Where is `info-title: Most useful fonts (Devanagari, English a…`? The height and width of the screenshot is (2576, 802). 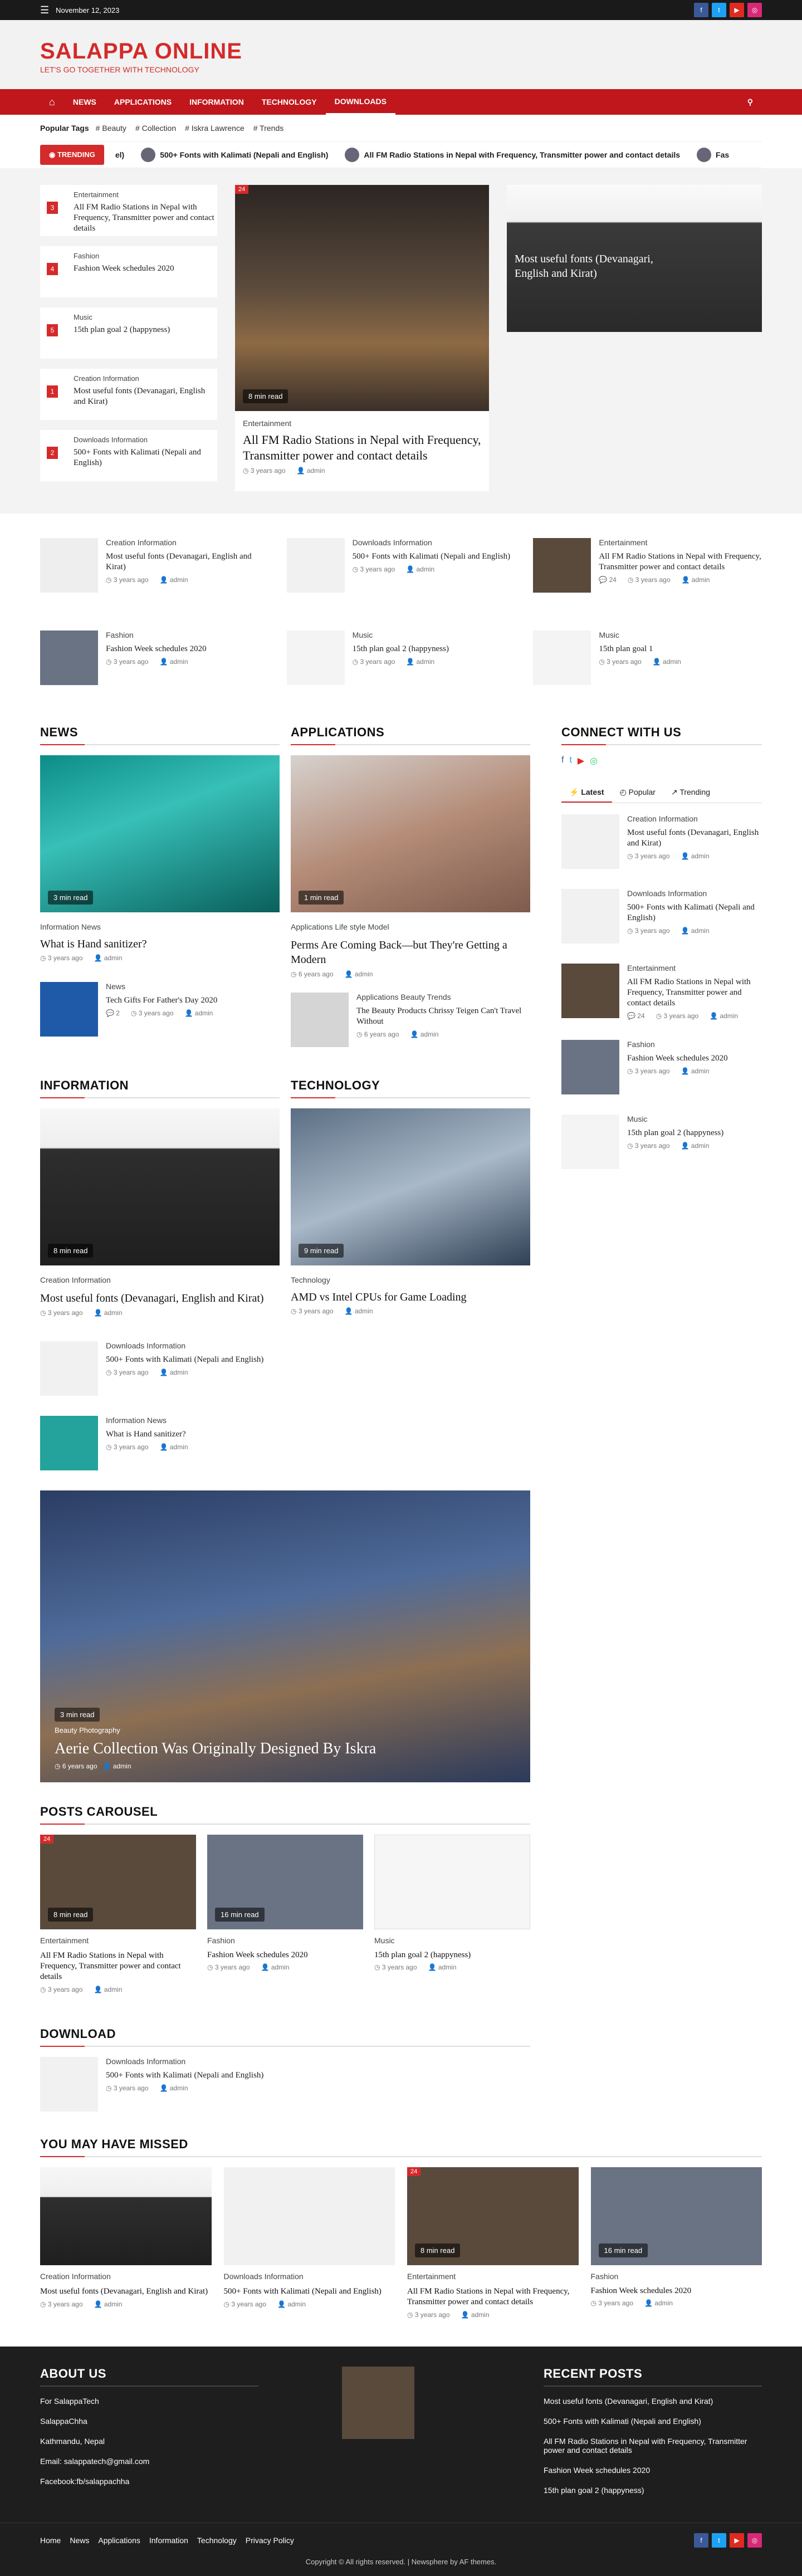
info-title: Most useful fonts (Devanagari, English a… is located at coordinates (160, 1298).